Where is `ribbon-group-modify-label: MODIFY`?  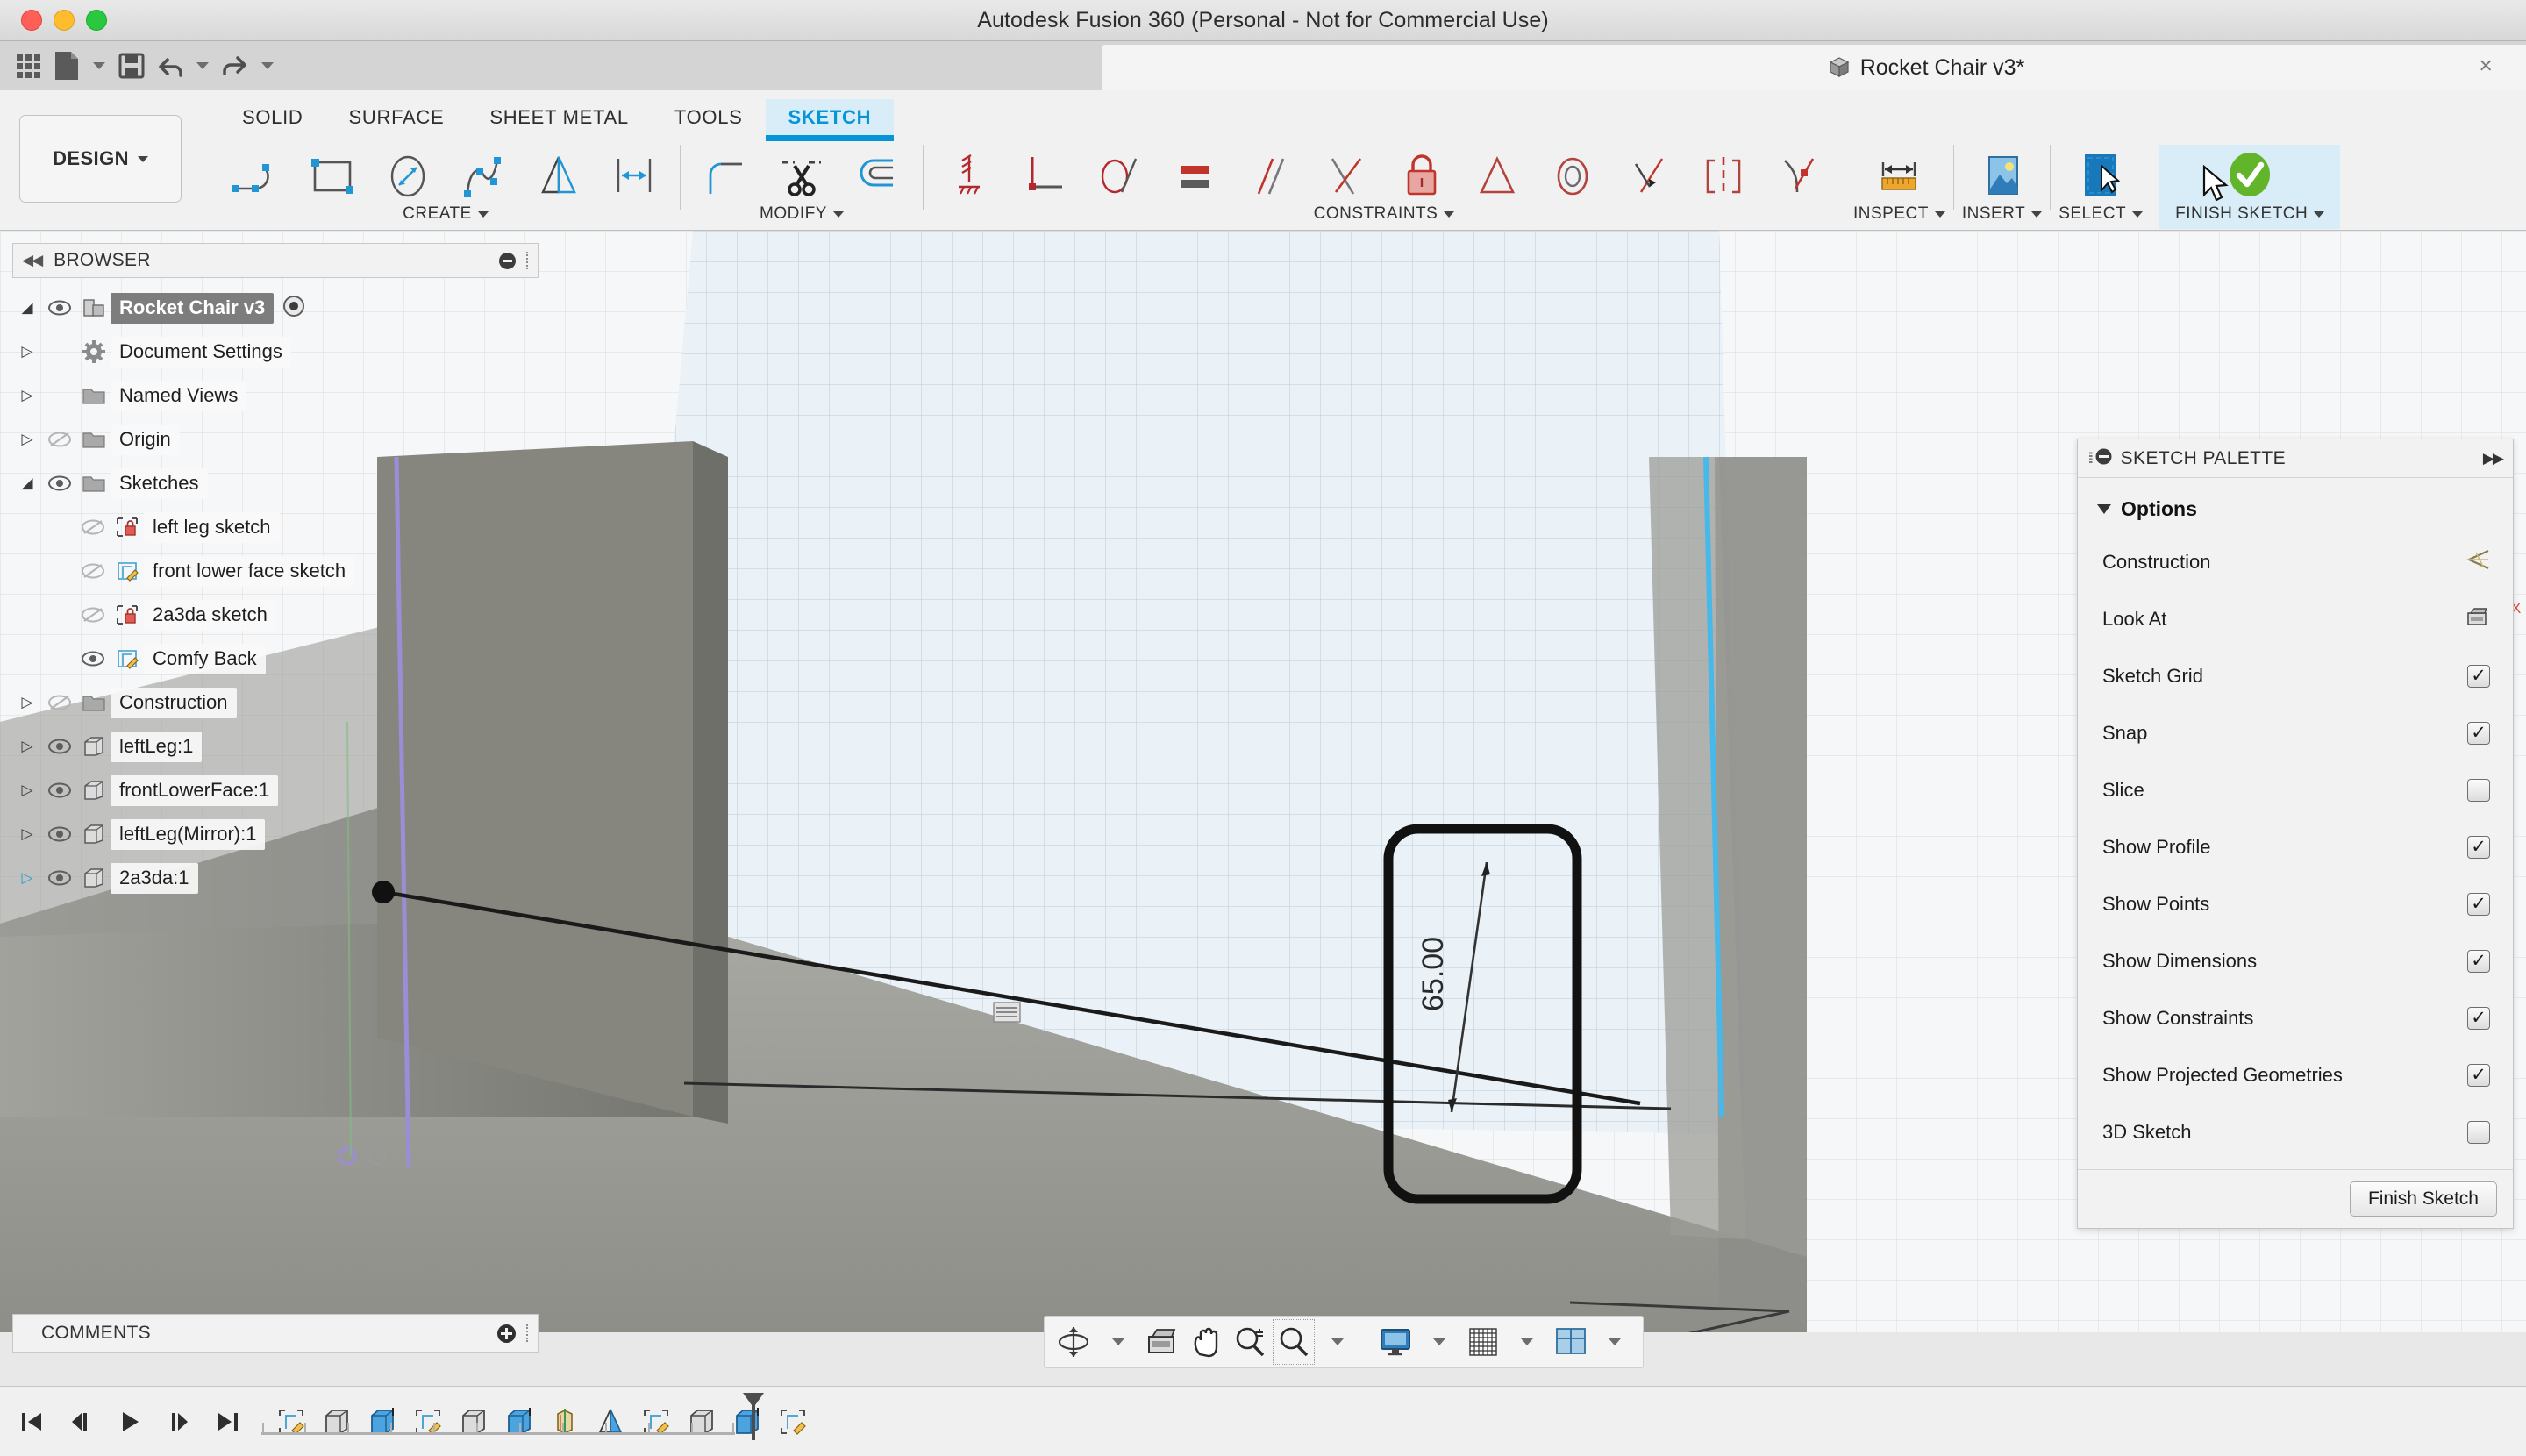
ribbon-group-modify-label: MODIFY is located at coordinates (802, 214).